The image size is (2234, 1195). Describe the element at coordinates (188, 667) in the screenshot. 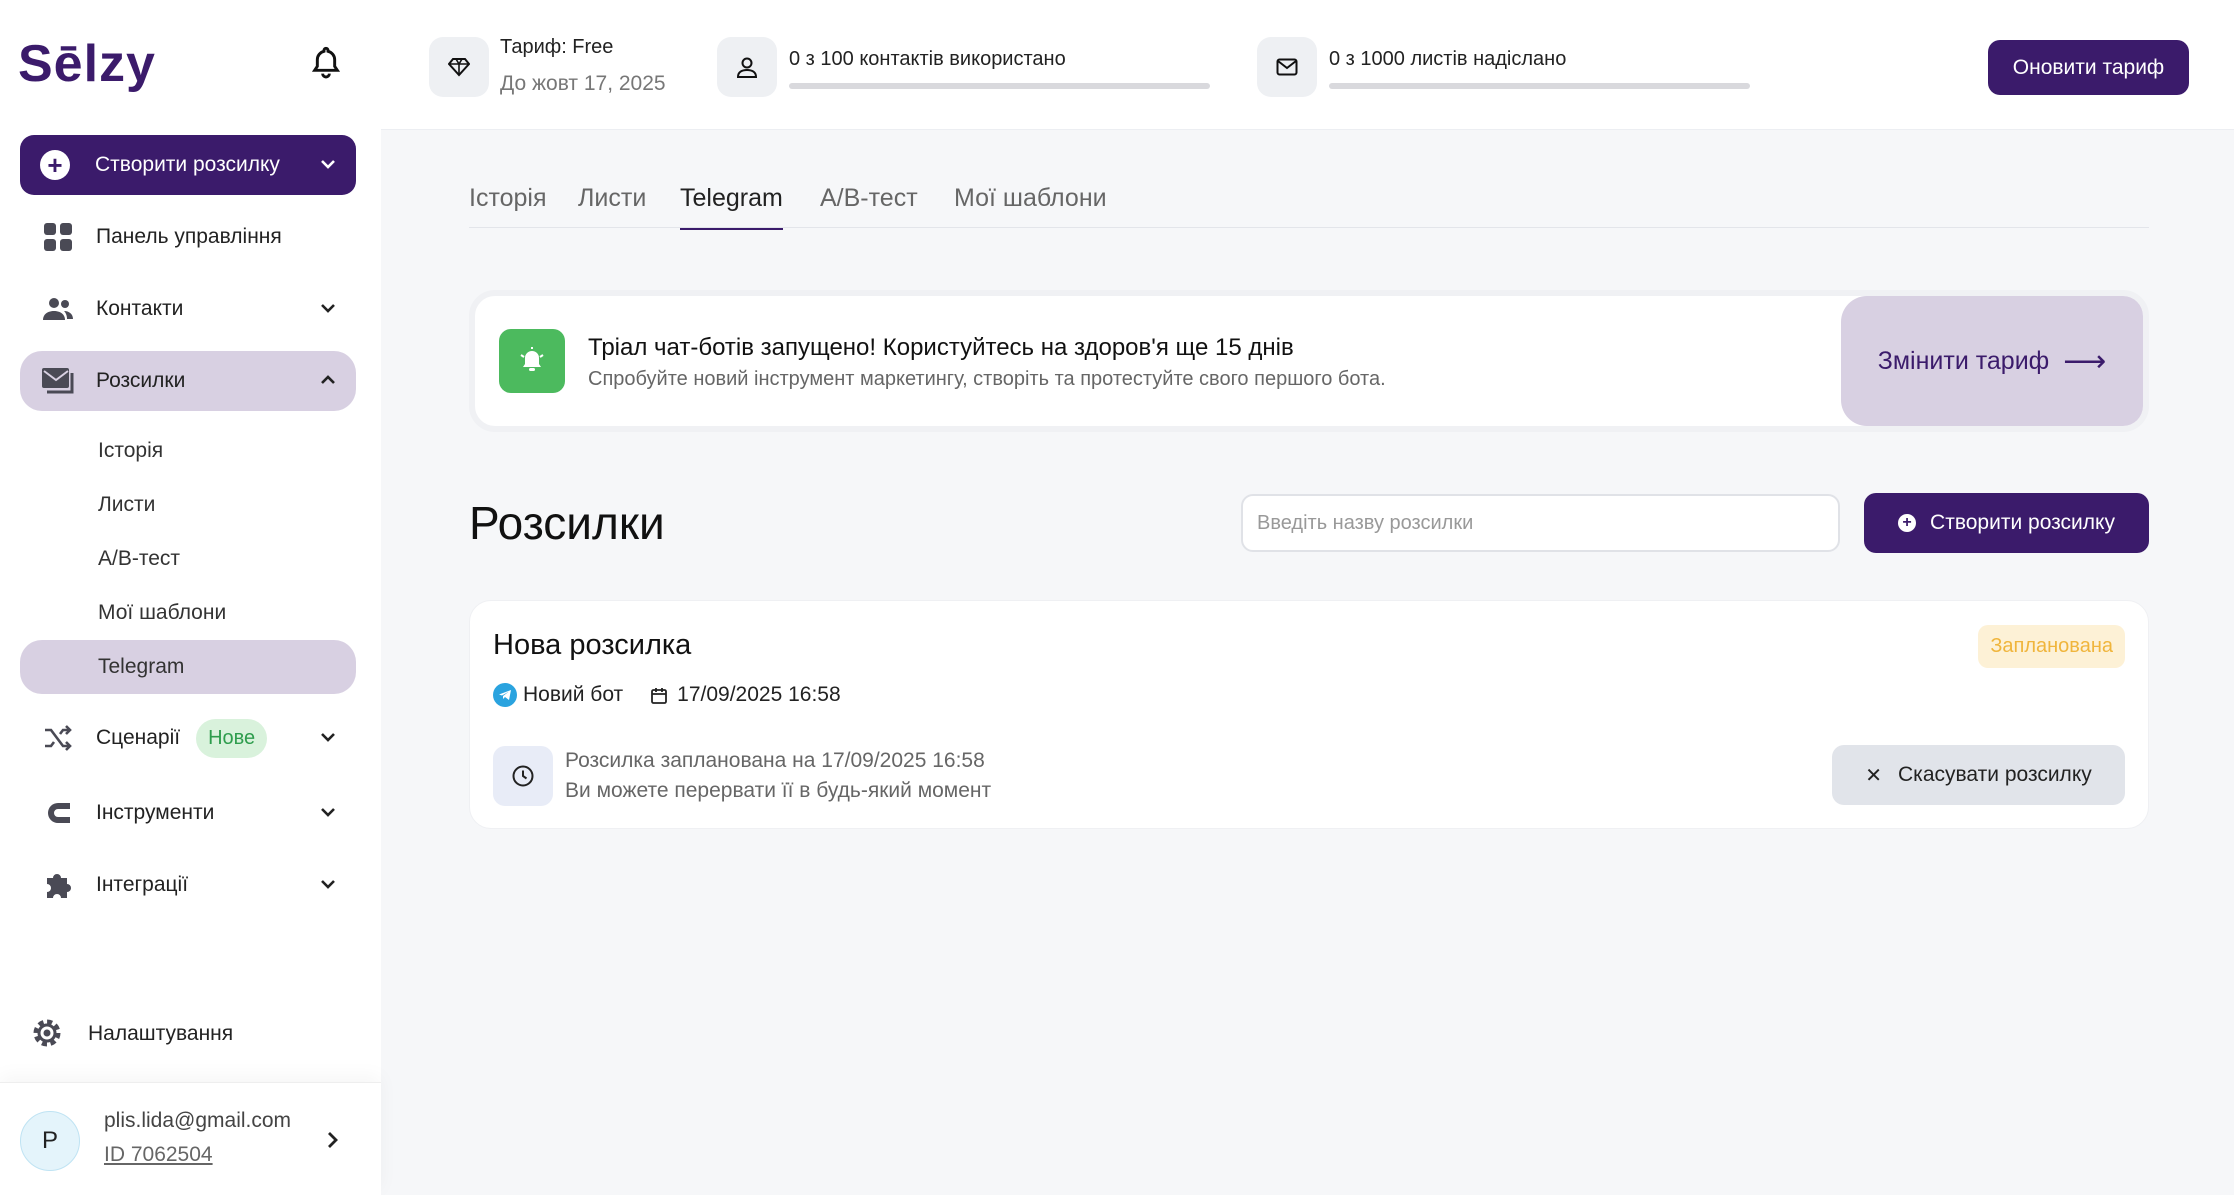

I see `sidebar-subitem-telegram: Telegram` at that location.